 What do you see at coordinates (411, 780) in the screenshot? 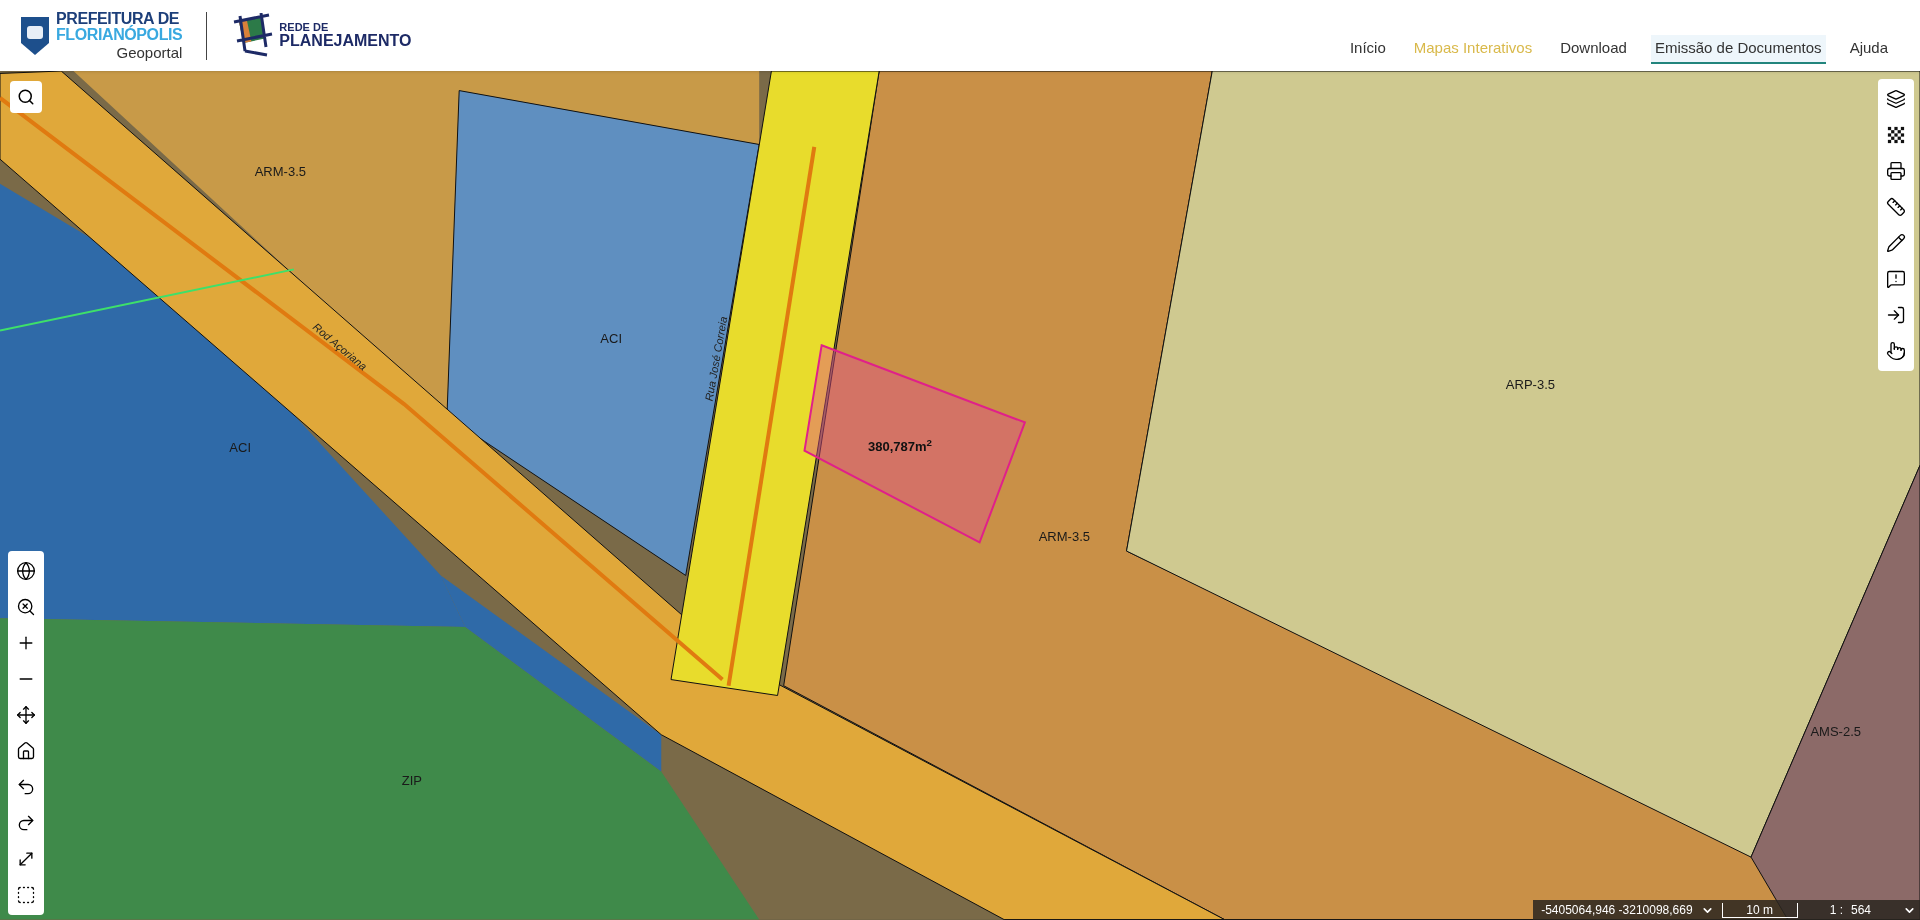
I see `zone-label: ZIP` at bounding box center [411, 780].